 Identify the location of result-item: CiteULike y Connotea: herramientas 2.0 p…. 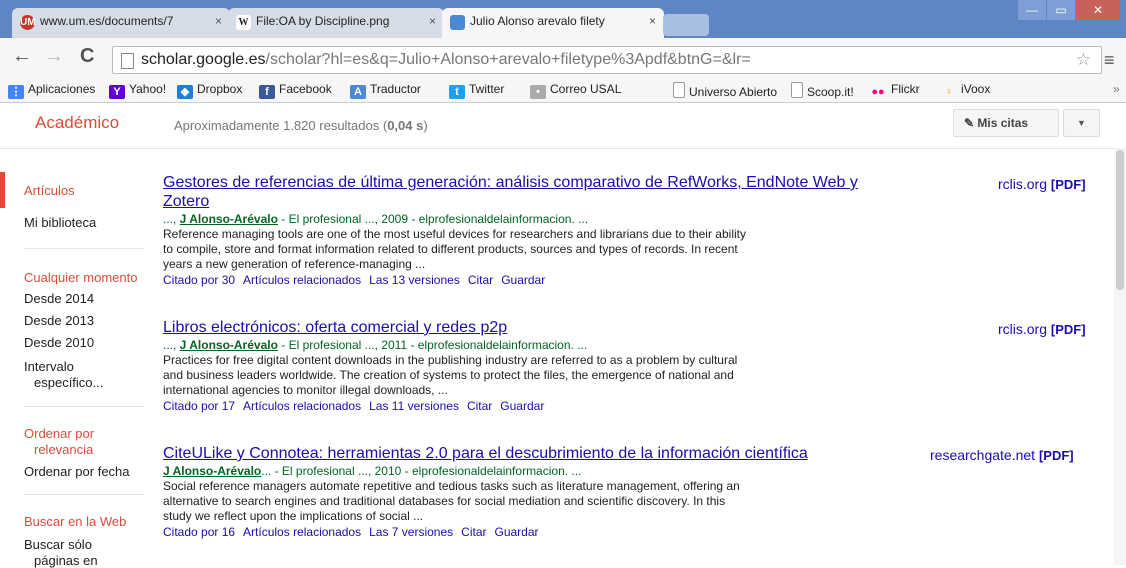
(558, 492).